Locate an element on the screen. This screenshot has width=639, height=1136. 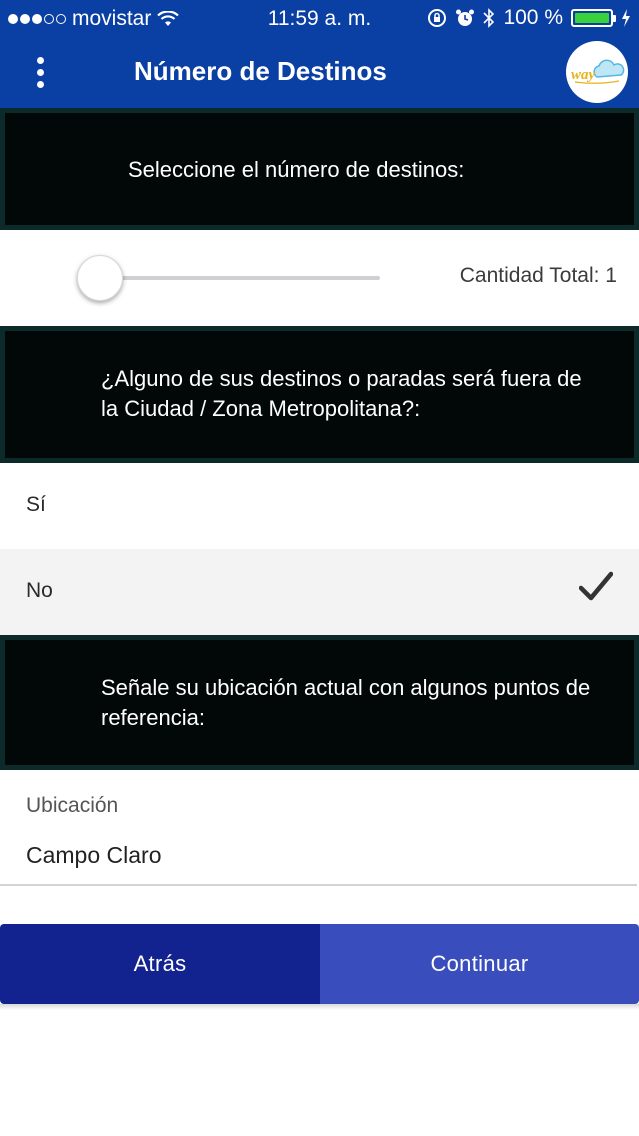
location-field-label: Ubicación is located at coordinates (72, 805).